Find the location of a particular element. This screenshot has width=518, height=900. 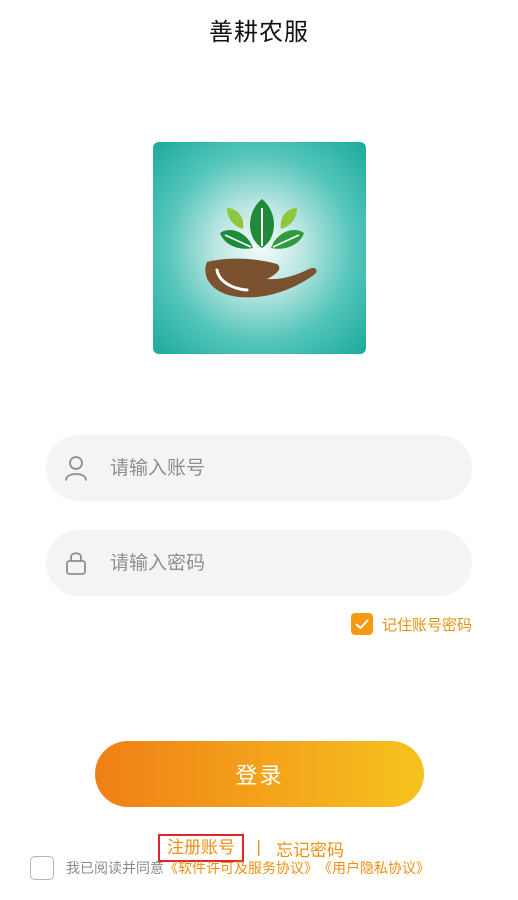

remember-password-toggle: 记住账号密码 is located at coordinates (411, 624).